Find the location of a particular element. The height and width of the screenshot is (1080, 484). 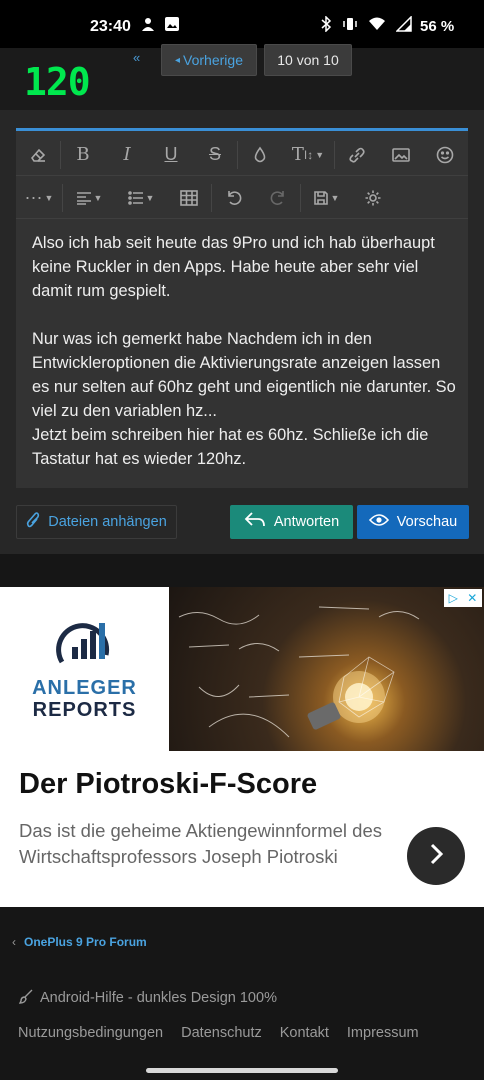

chevron-left-icon: ◂ is located at coordinates (178, 60).